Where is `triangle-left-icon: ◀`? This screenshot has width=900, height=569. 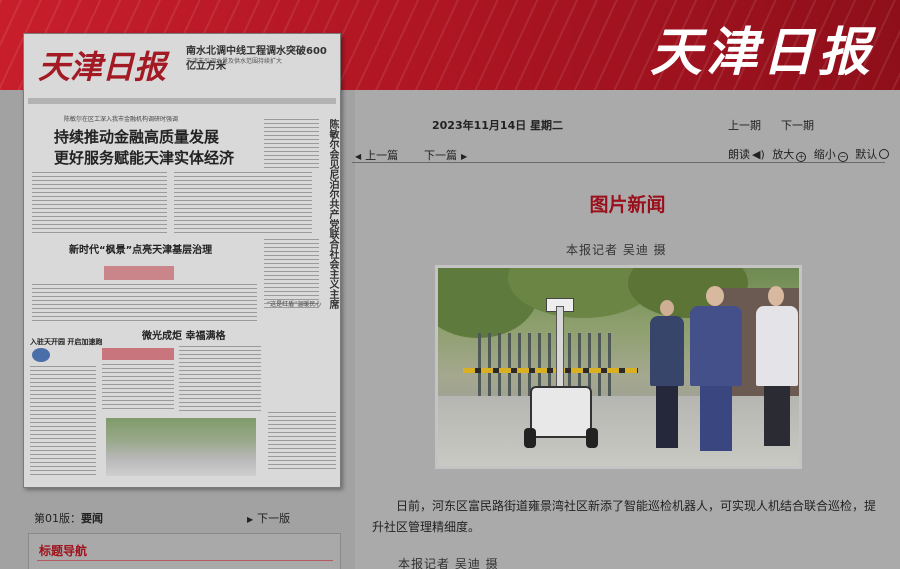
triangle-left-icon: ◀ is located at coordinates (358, 156).